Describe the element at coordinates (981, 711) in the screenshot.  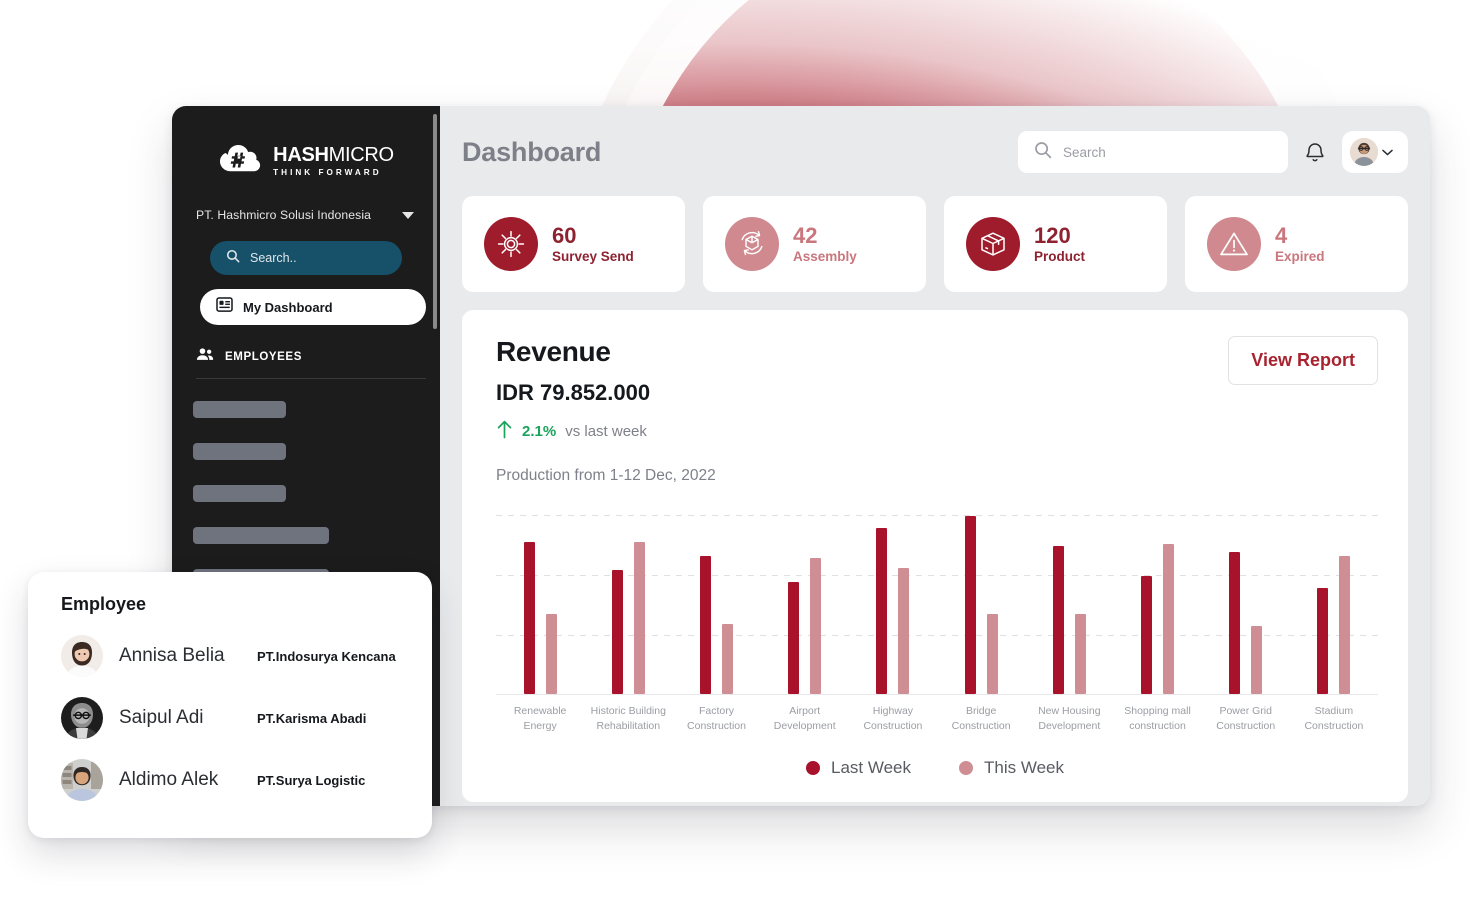
I see `chart-category-label-line: Bridge` at that location.